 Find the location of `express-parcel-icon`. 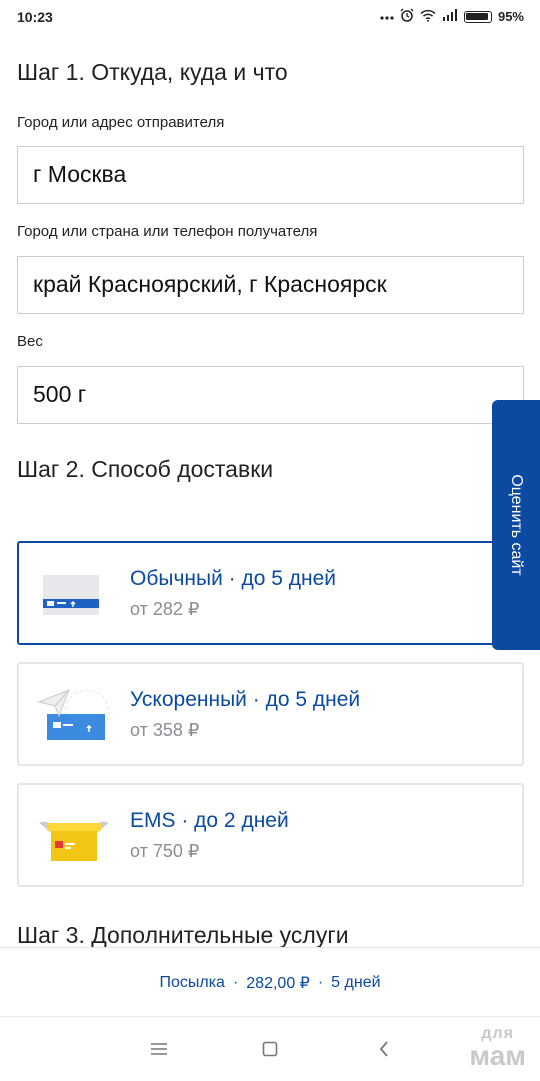

express-parcel-icon is located at coordinates (74, 714).